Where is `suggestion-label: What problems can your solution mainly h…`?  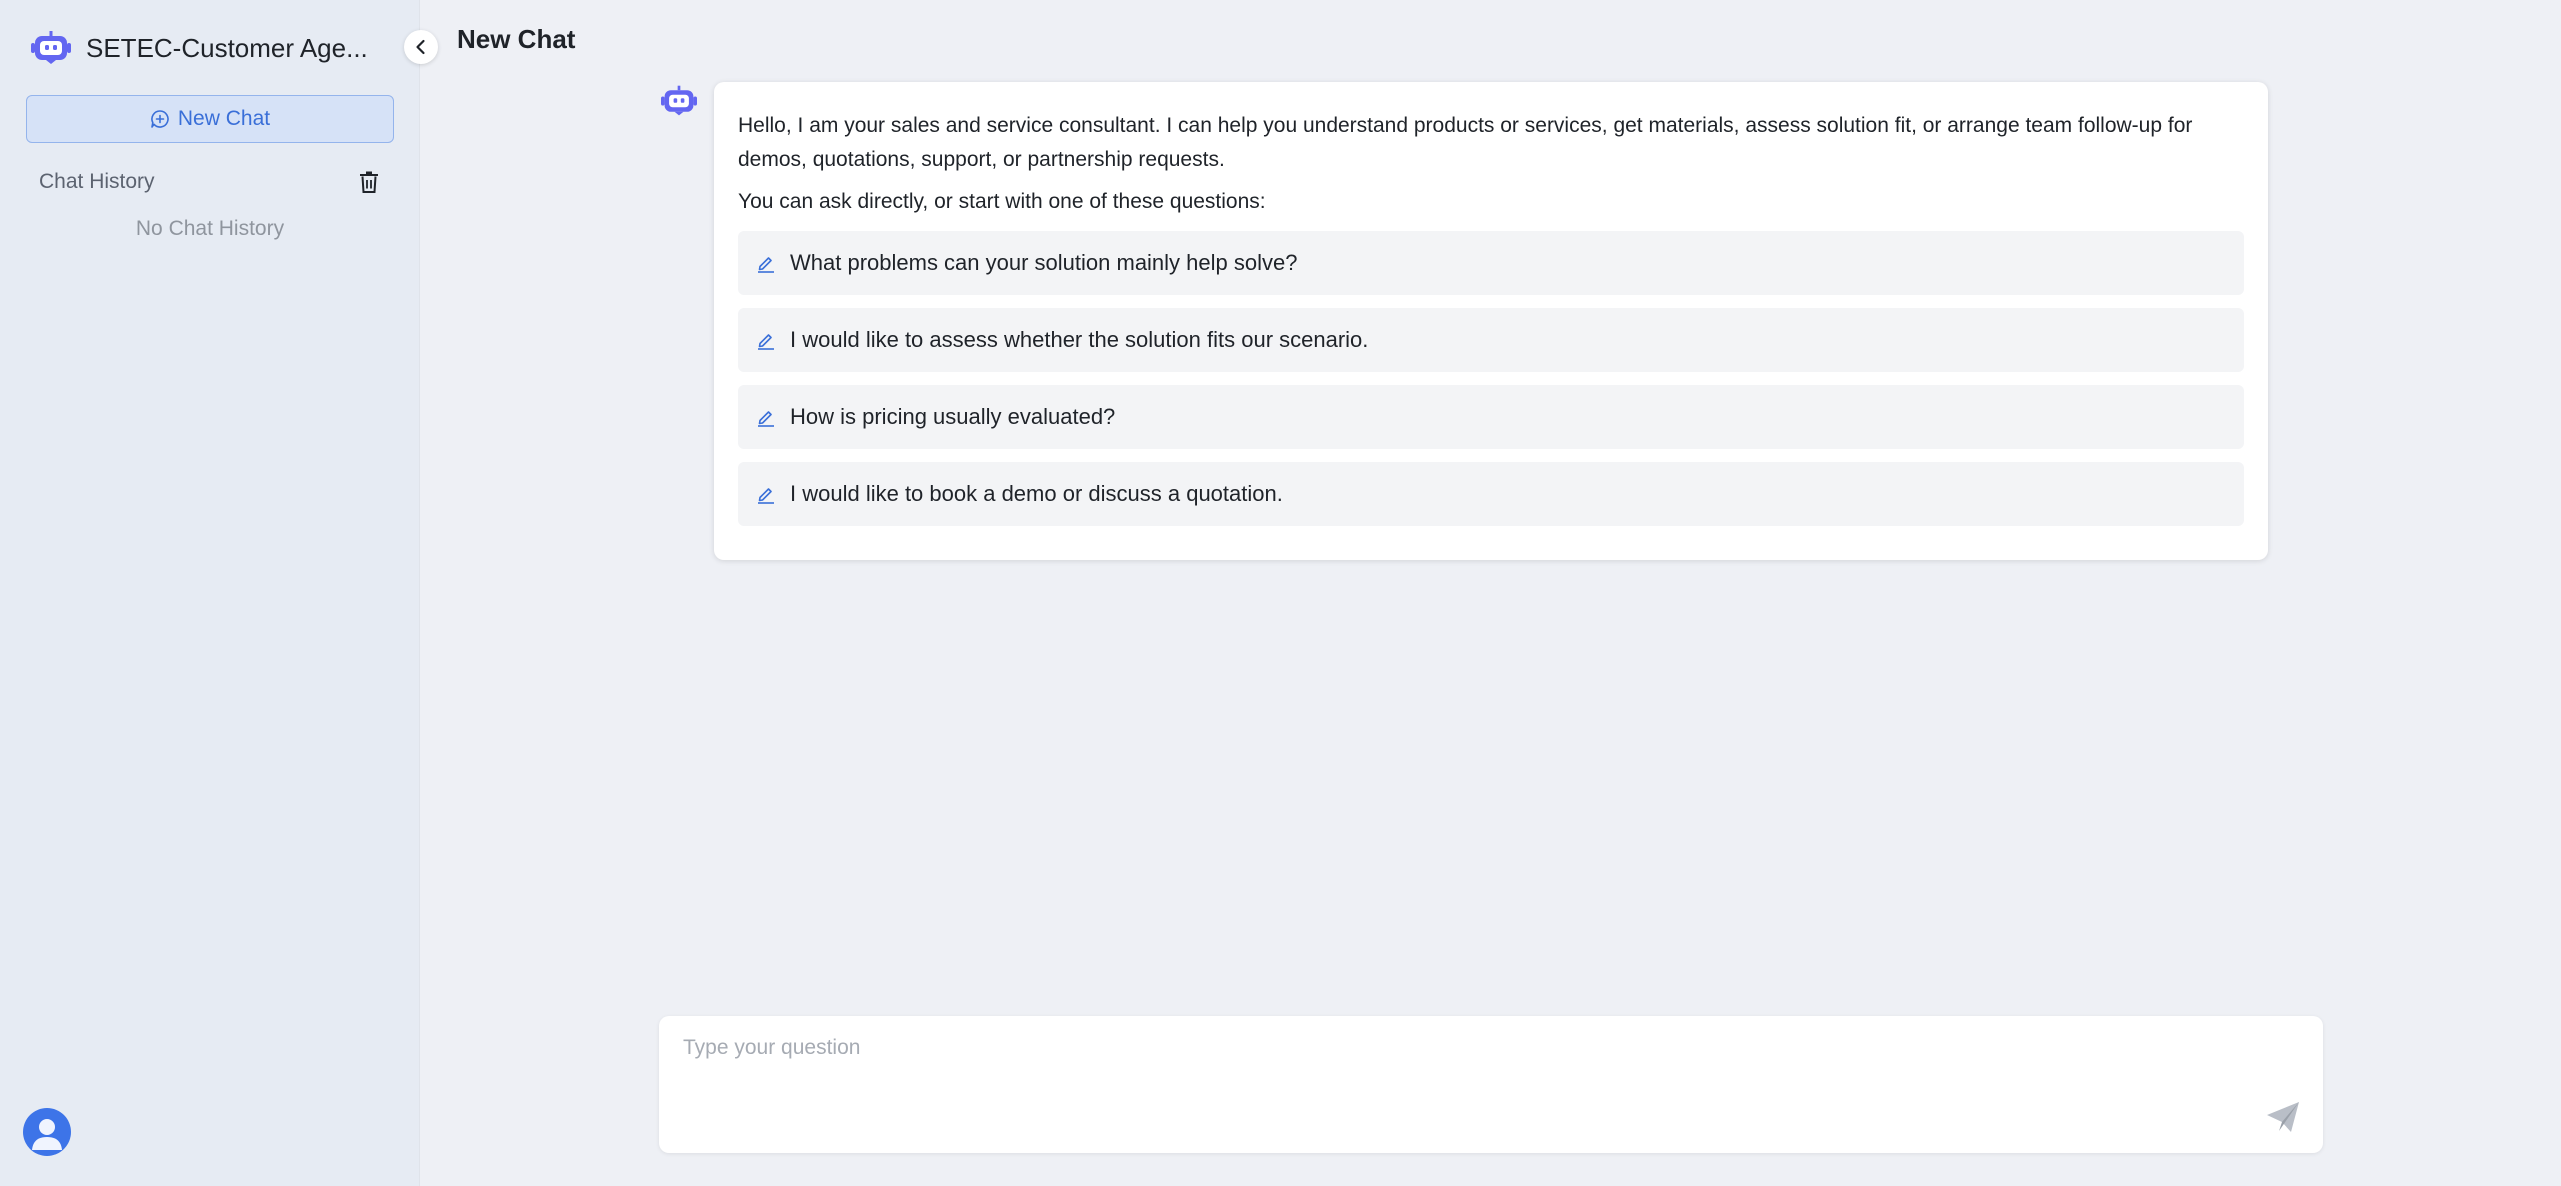
suggestion-label: What problems can your solution mainly h… is located at coordinates (1044, 262).